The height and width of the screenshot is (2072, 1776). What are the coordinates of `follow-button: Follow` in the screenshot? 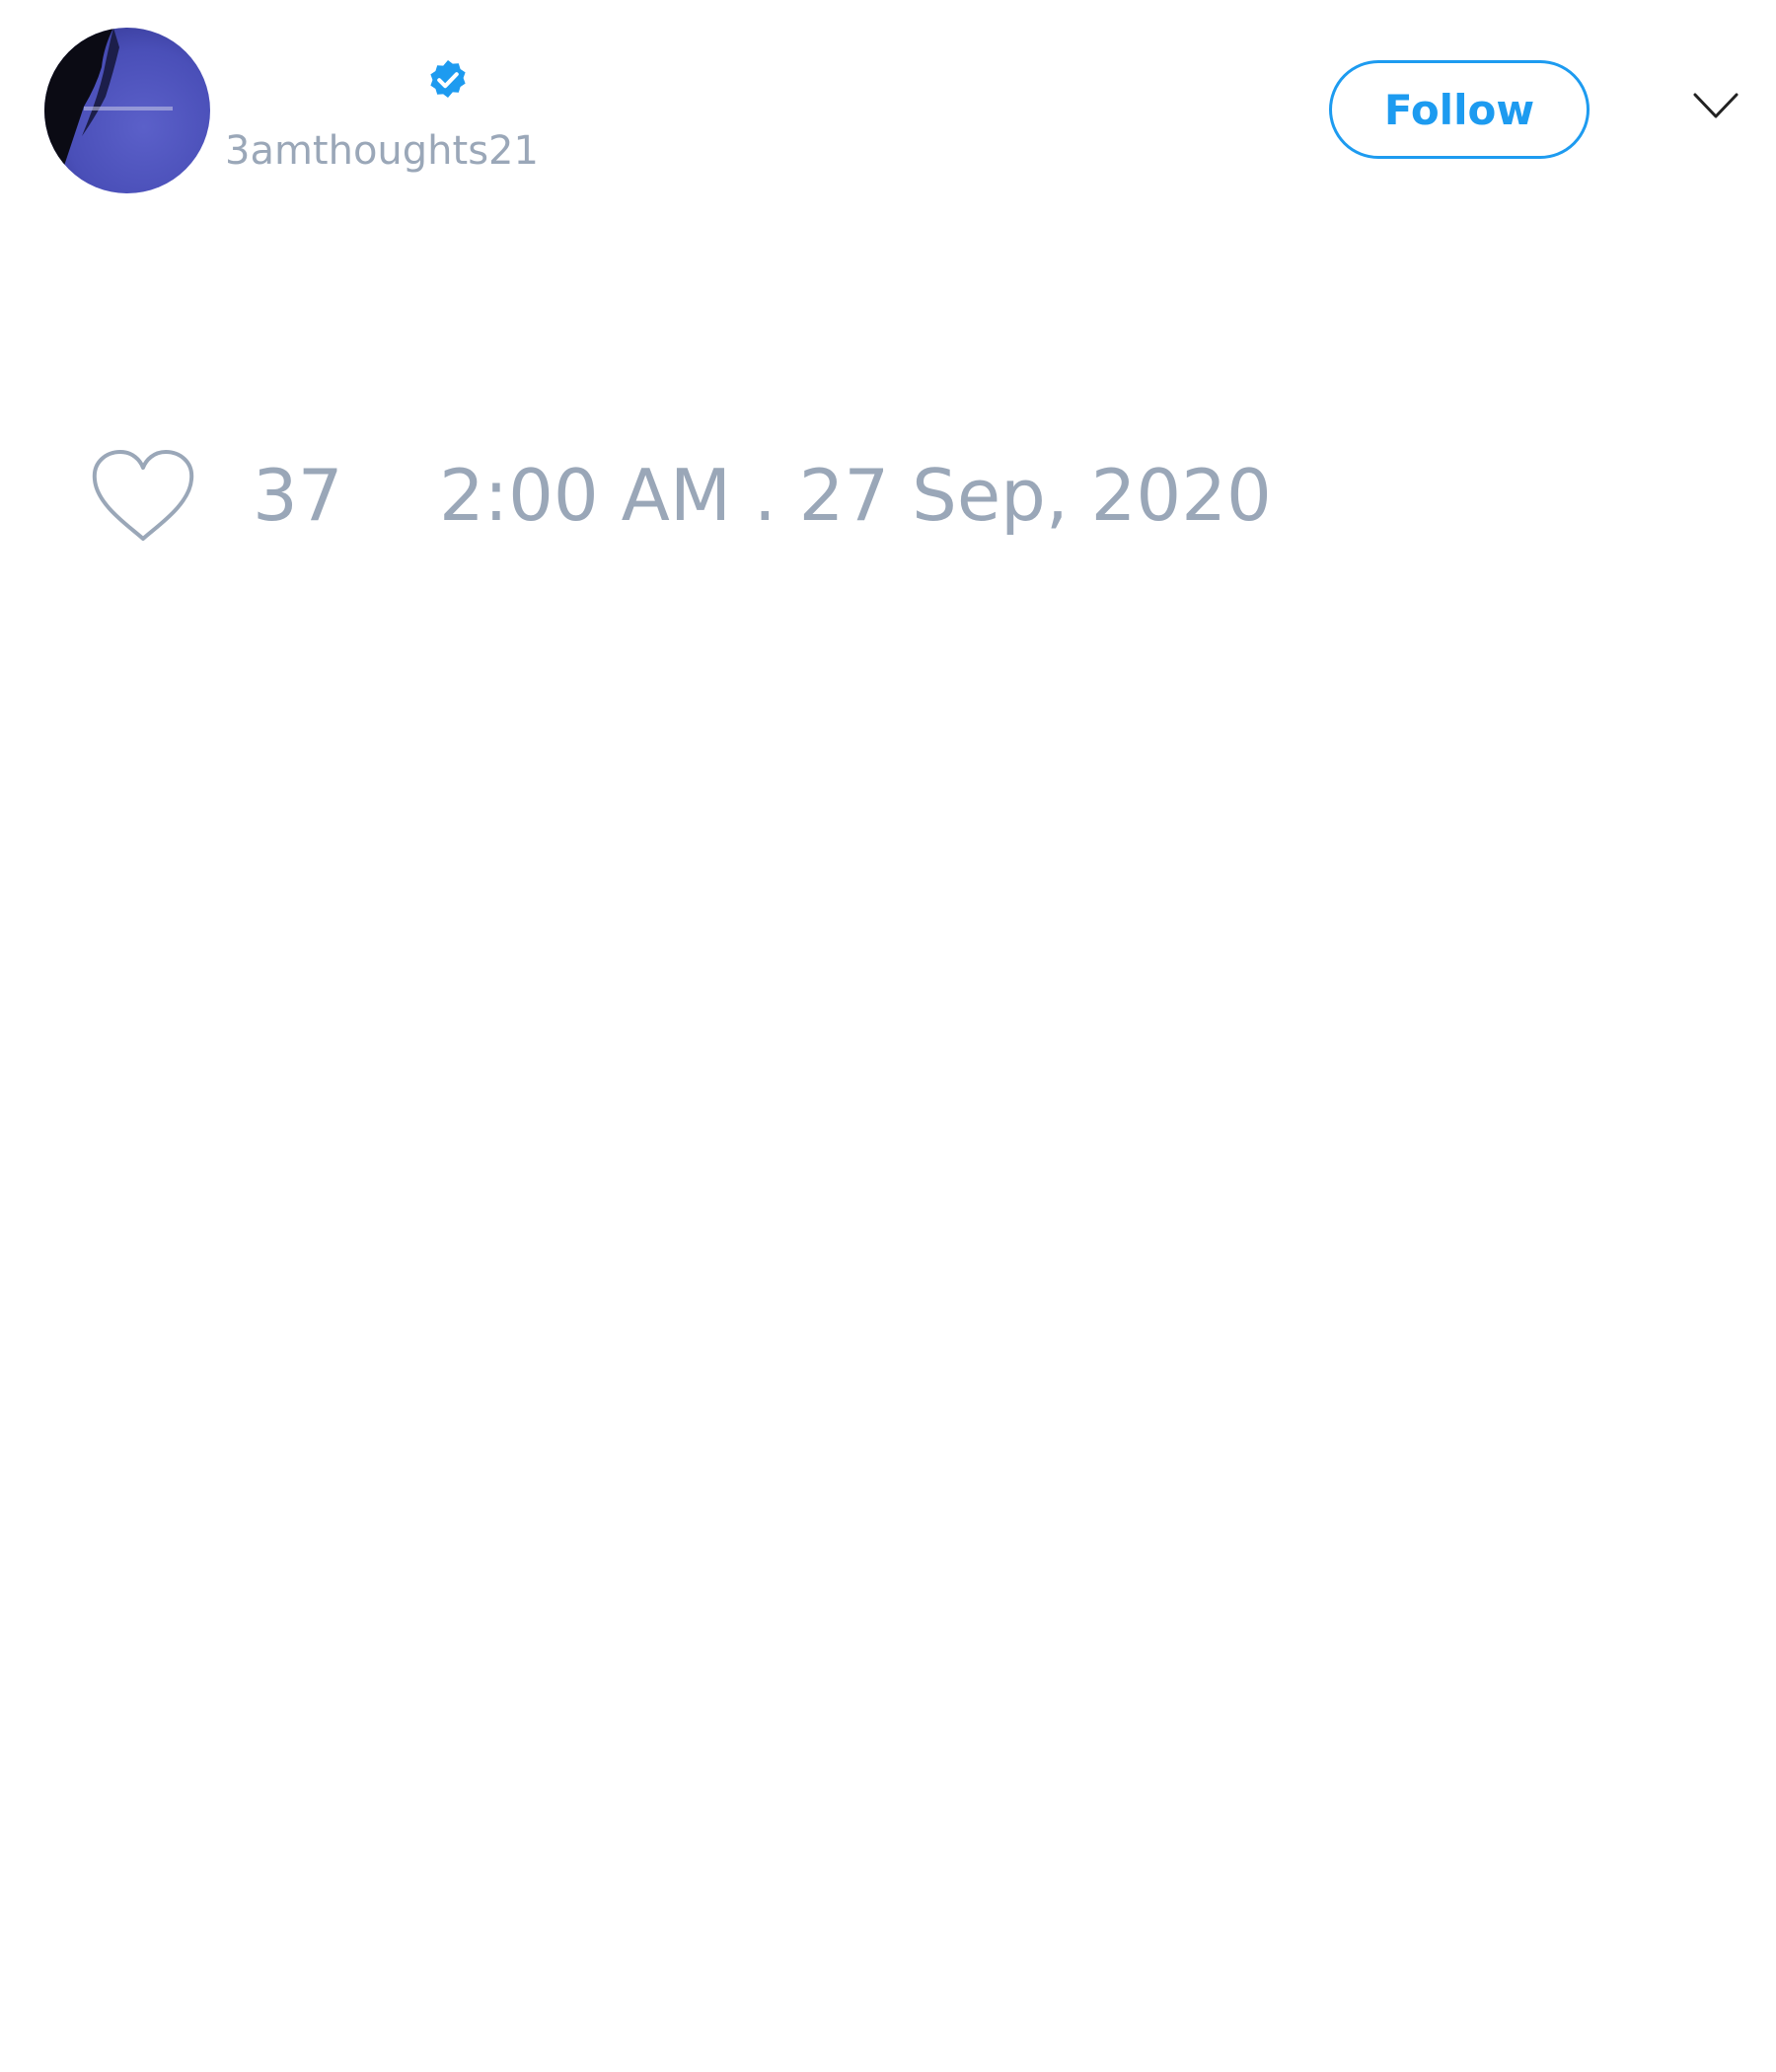 It's located at (1460, 110).